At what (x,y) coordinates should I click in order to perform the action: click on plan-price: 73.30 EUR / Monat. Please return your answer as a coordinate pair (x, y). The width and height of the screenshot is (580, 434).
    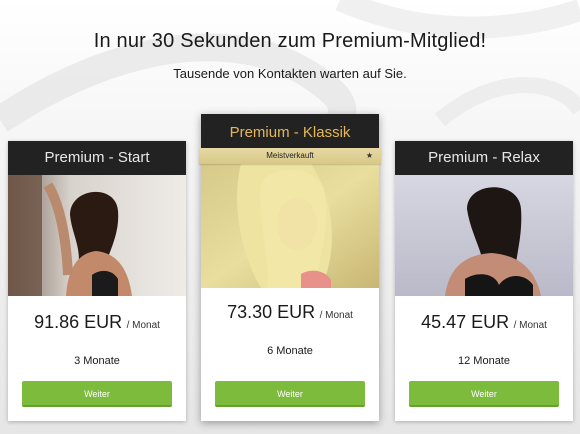
    Looking at the image, I should click on (290, 312).